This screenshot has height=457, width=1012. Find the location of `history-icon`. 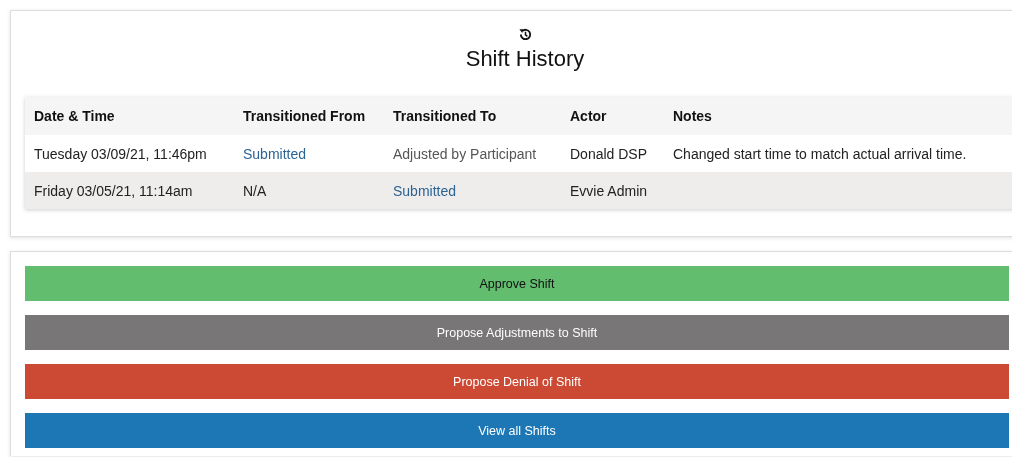

history-icon is located at coordinates (525, 34).